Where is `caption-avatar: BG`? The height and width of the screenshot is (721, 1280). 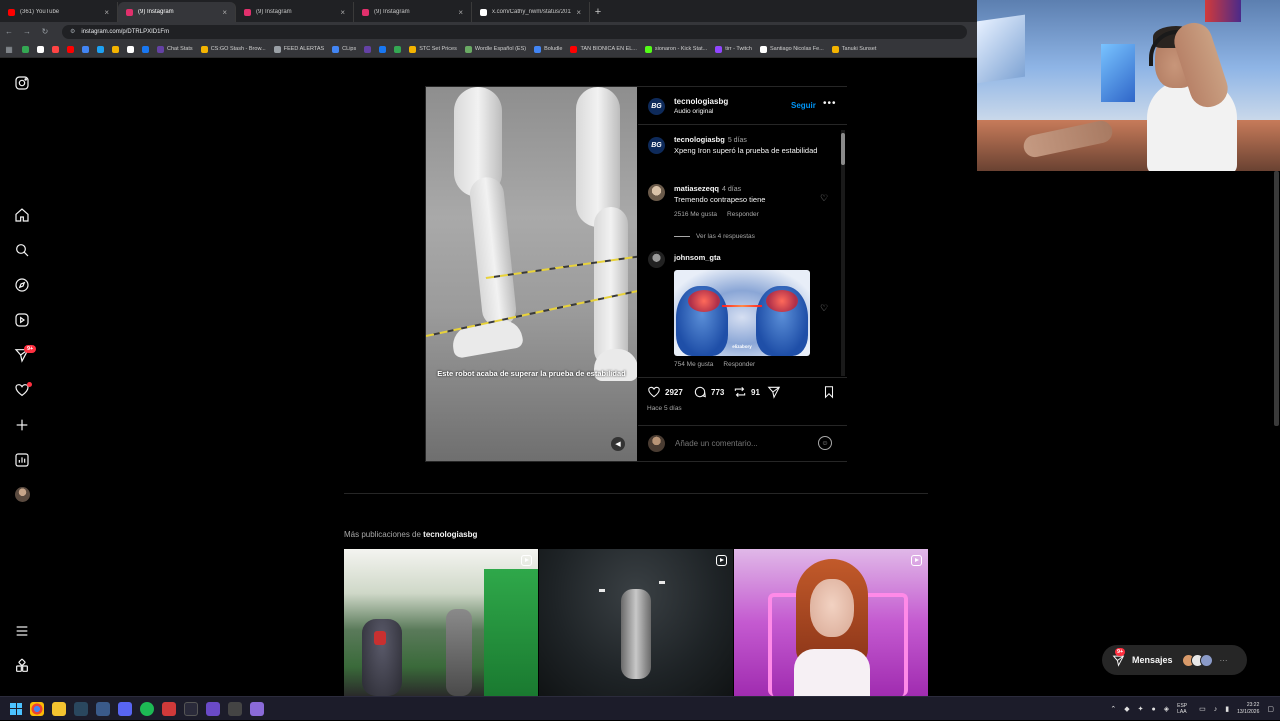
caption-avatar: BG is located at coordinates (656, 145).